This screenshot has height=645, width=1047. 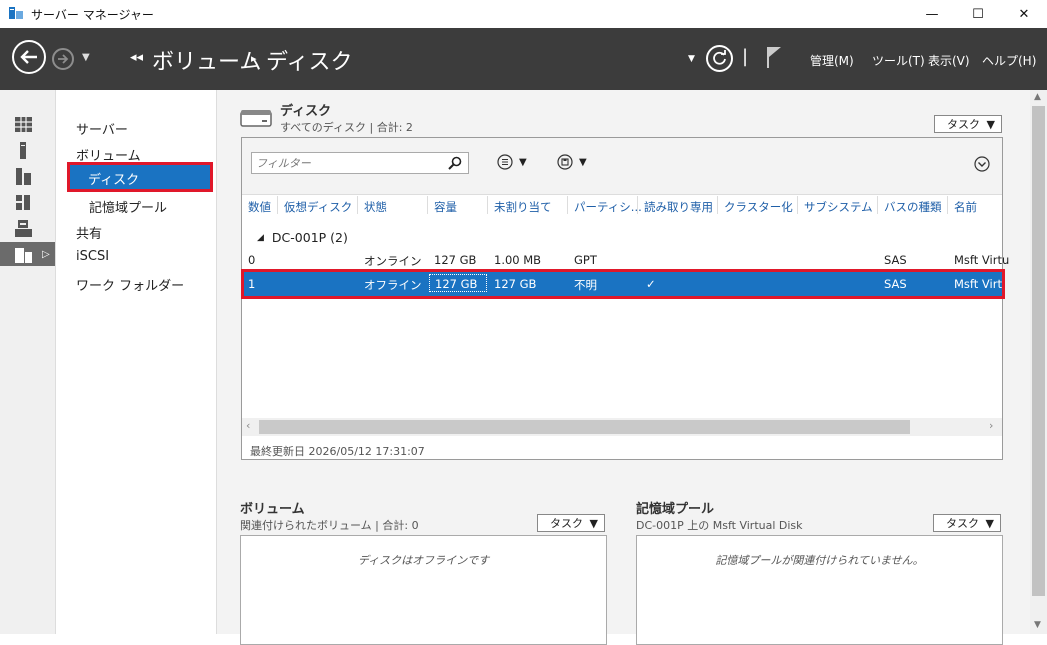 I want to click on menu-view: 表示(V), so click(x=949, y=60).